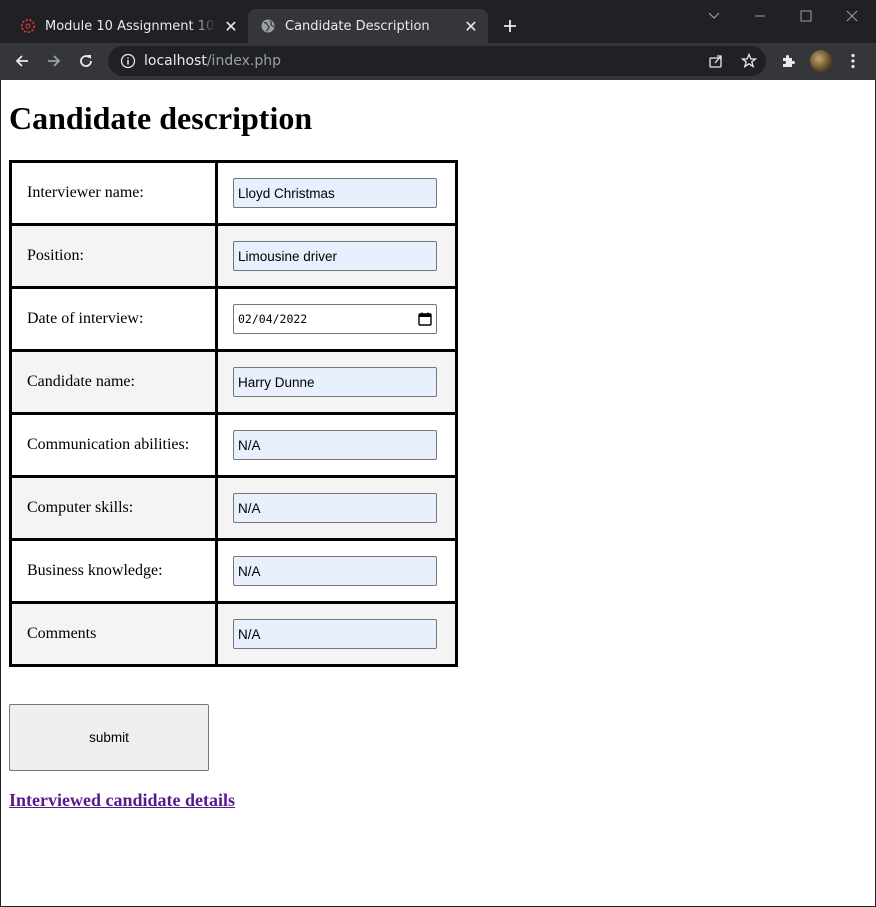  I want to click on date-of-interview-label: Date of interview:, so click(113, 319).